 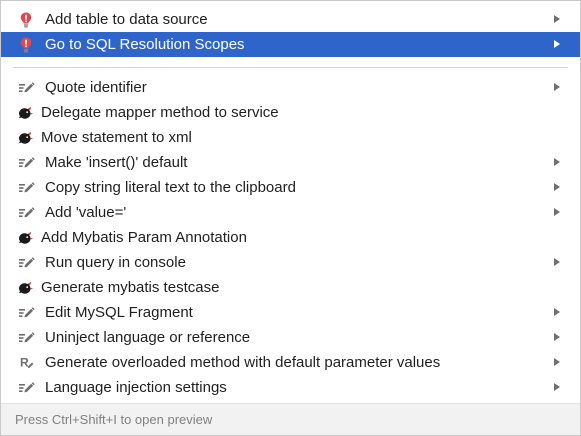 What do you see at coordinates (130, 287) in the screenshot?
I see `menu-item-label: Generate mybatis testcase` at bounding box center [130, 287].